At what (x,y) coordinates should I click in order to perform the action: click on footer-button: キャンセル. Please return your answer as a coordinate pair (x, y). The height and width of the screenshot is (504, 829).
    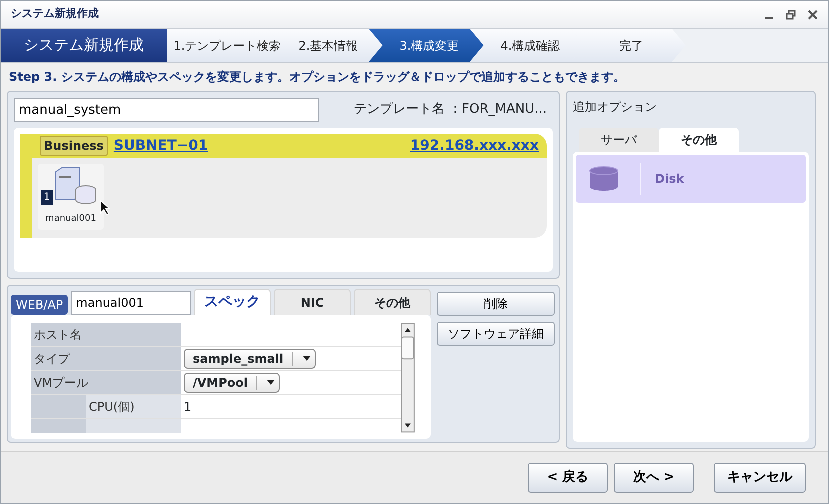
    Looking at the image, I should click on (760, 477).